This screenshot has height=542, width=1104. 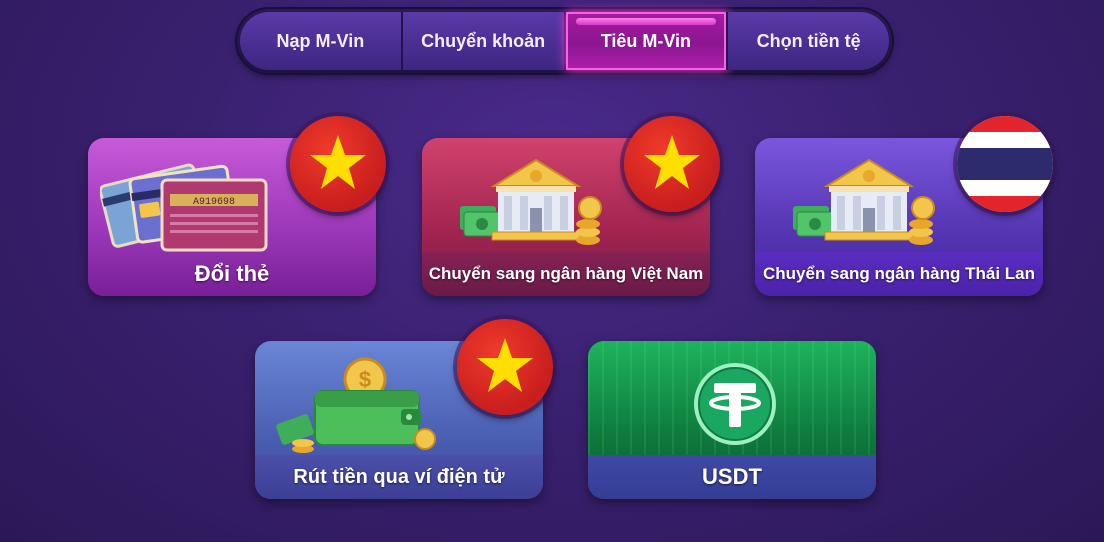 I want to click on usdt-label: USDT, so click(x=732, y=477).